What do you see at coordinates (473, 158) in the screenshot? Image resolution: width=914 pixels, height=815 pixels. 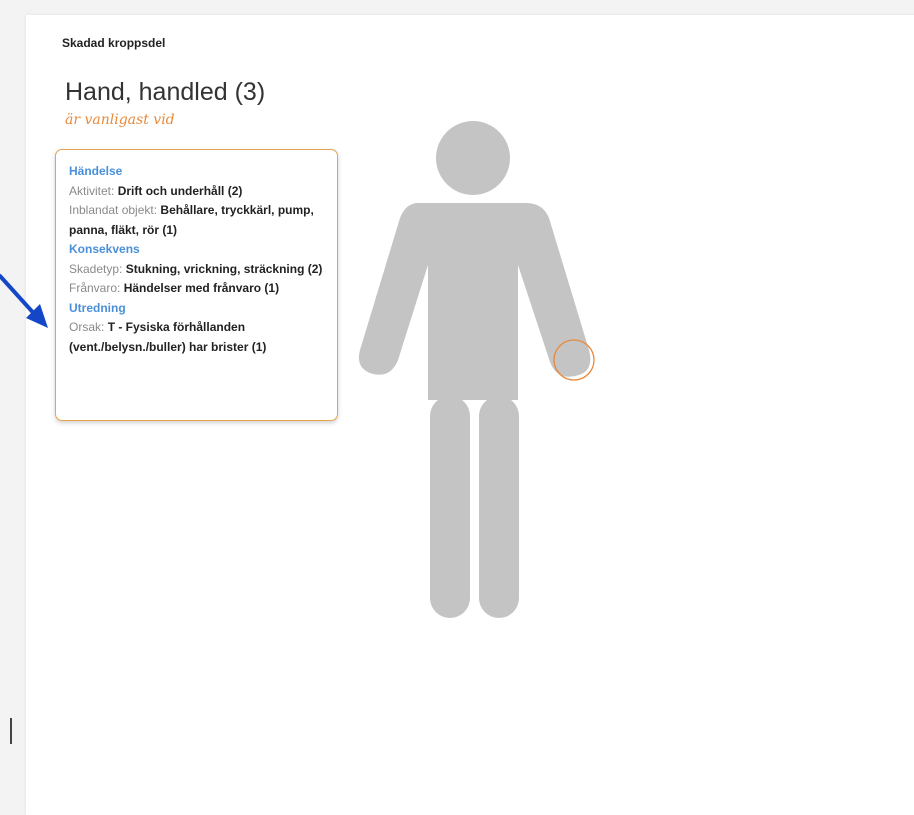 I see `figure-head` at bounding box center [473, 158].